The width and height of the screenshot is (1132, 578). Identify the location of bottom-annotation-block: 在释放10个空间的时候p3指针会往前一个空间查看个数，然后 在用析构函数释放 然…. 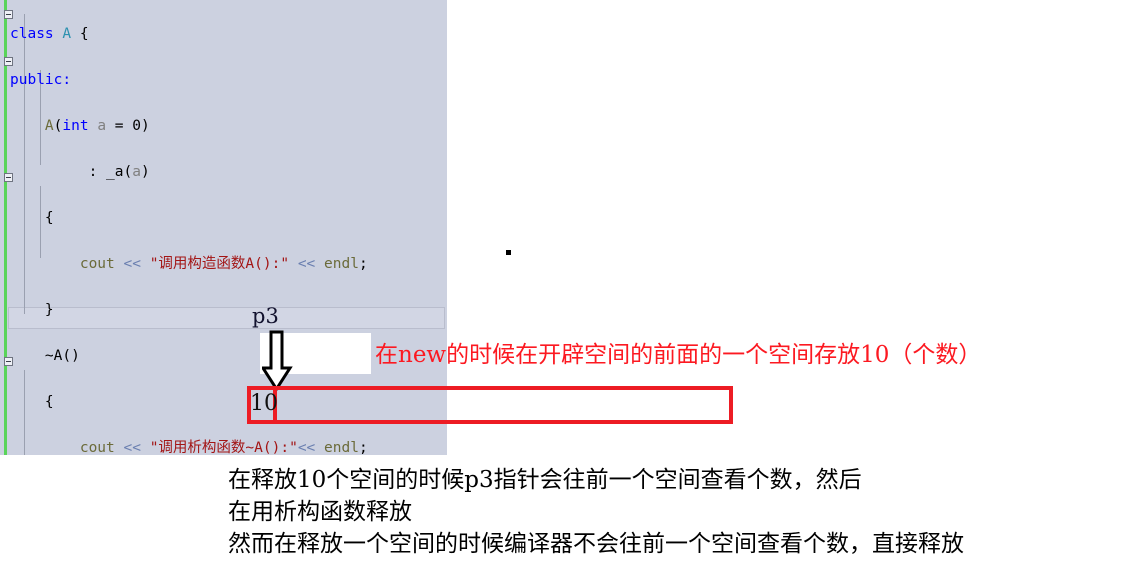
(678, 512).